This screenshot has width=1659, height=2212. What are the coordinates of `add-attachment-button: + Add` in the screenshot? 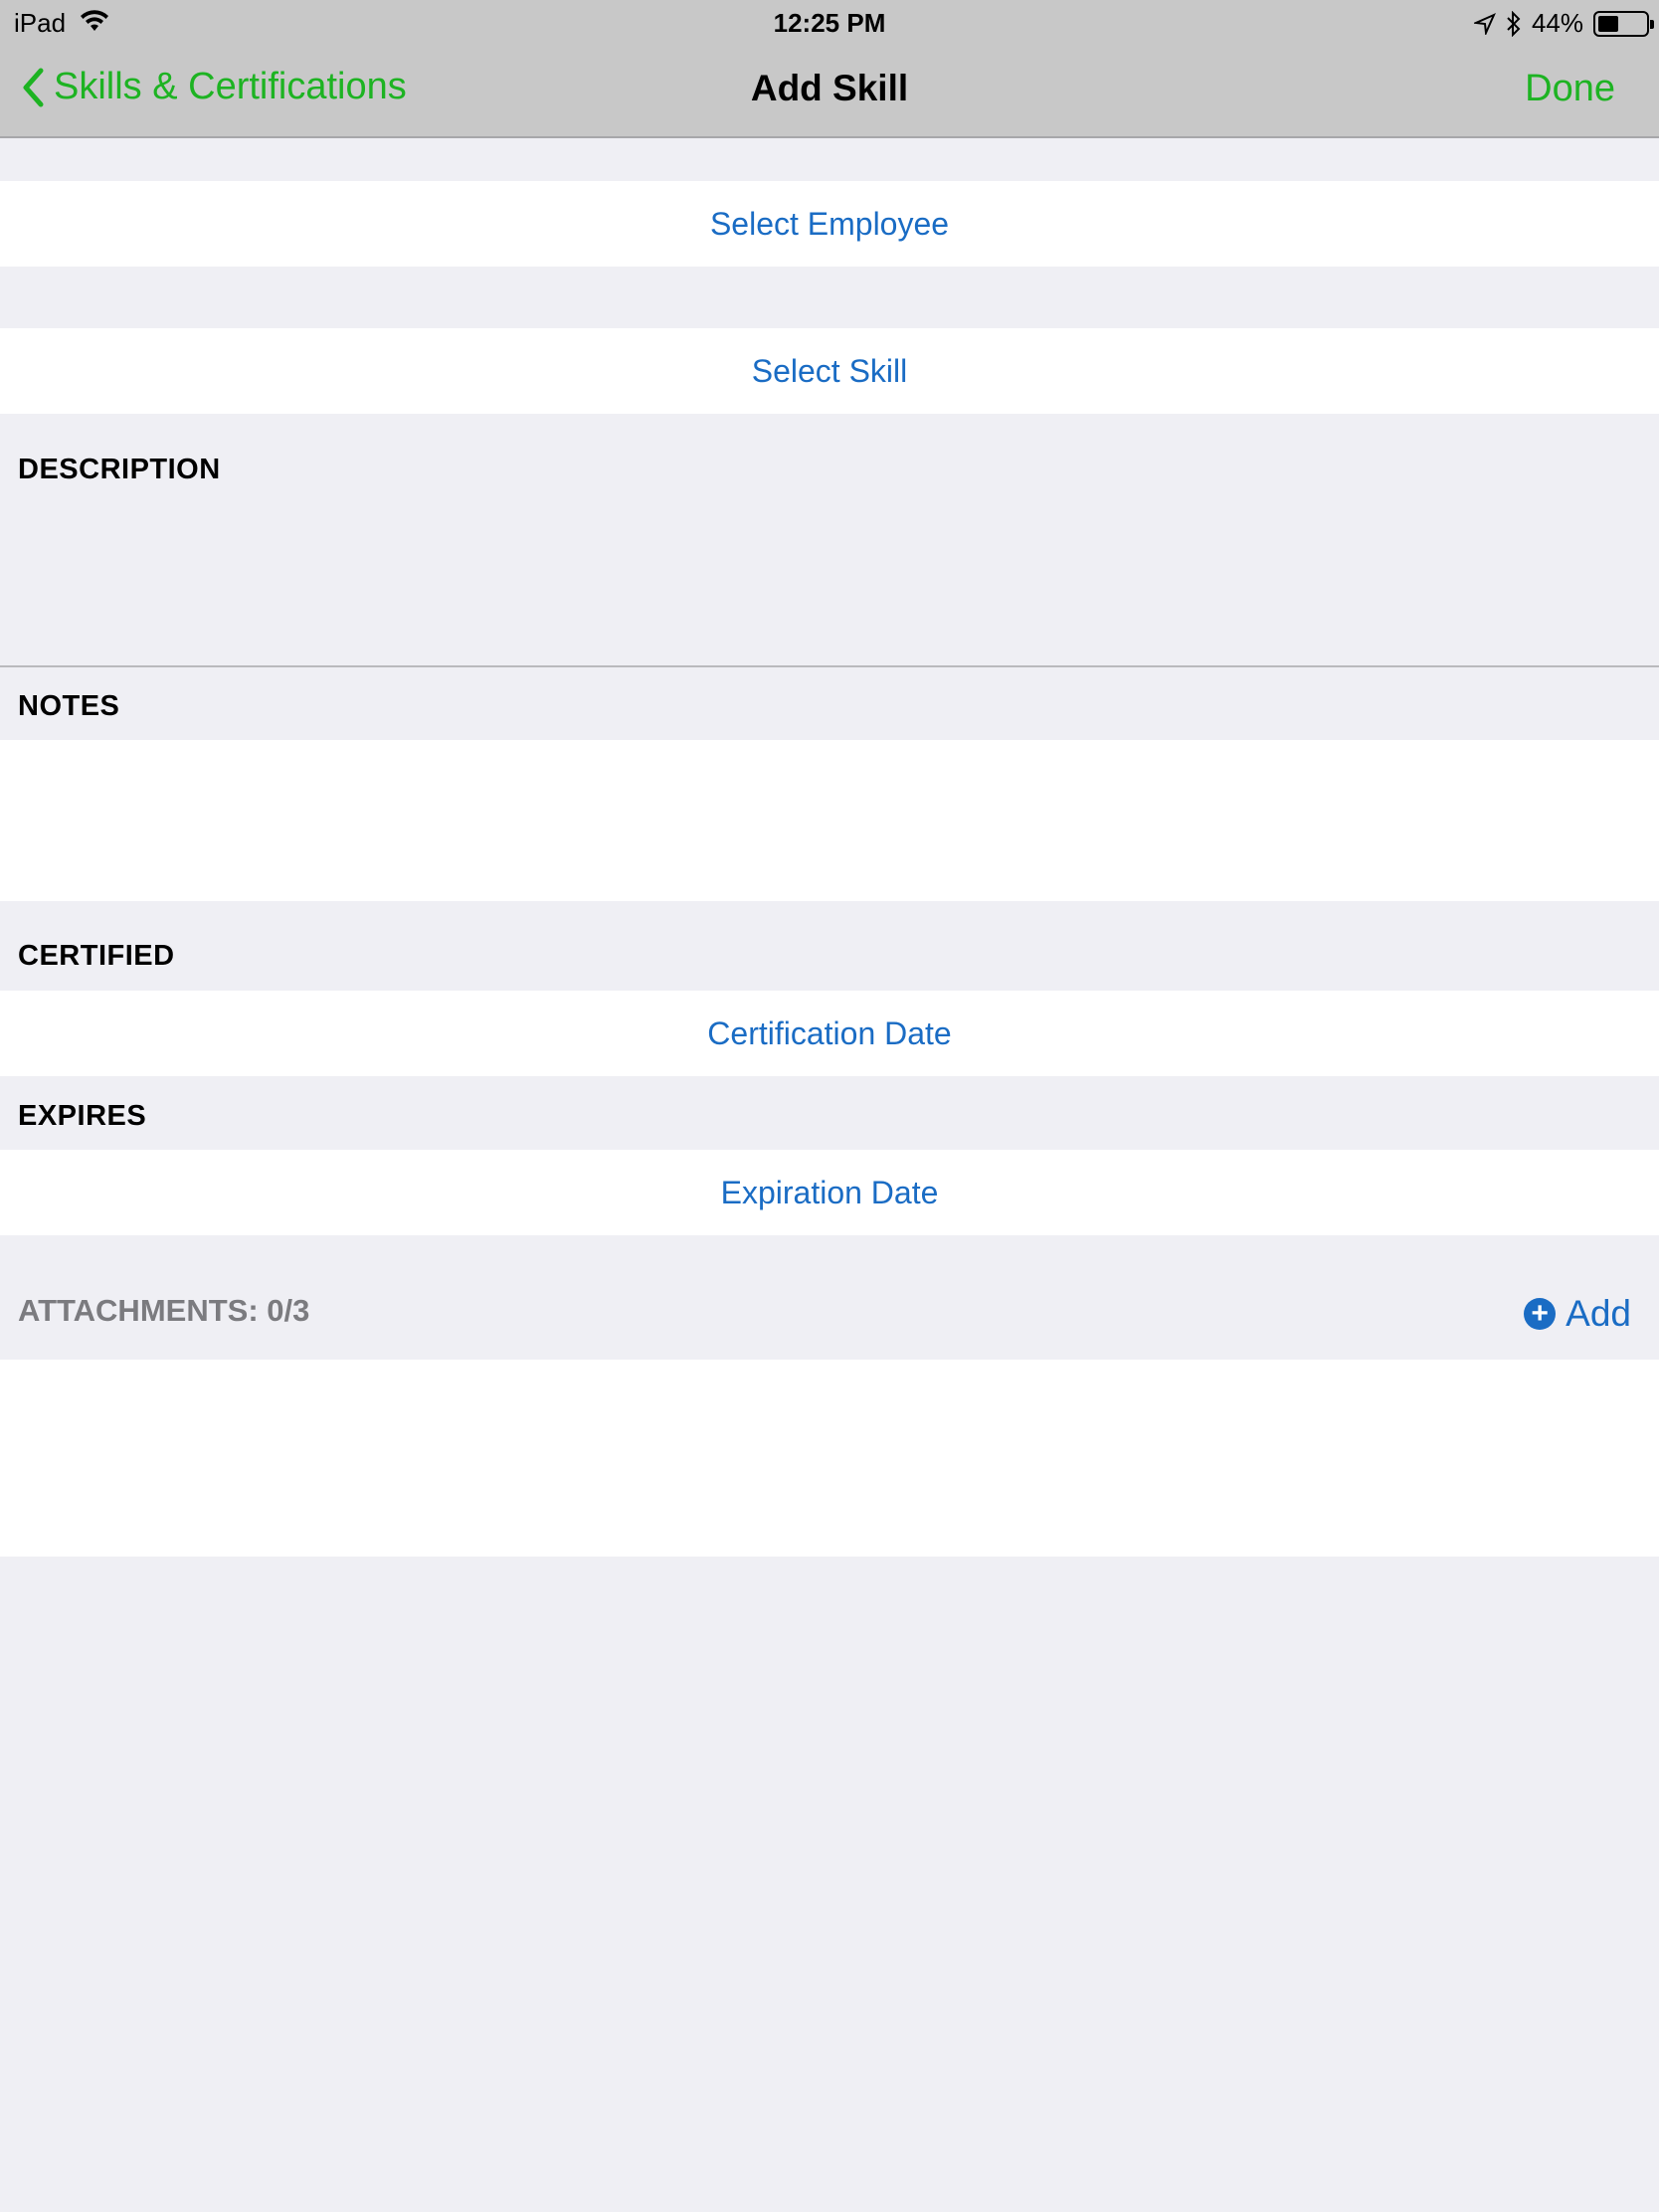 It's located at (1577, 1314).